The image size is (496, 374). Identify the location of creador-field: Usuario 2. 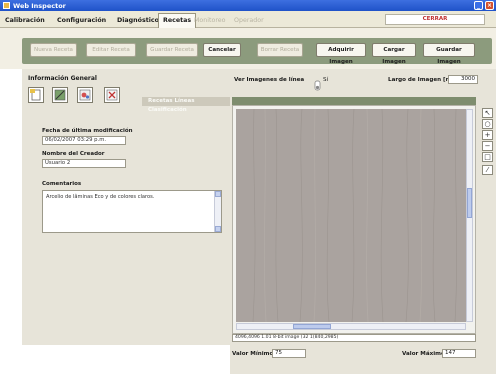
(84, 163).